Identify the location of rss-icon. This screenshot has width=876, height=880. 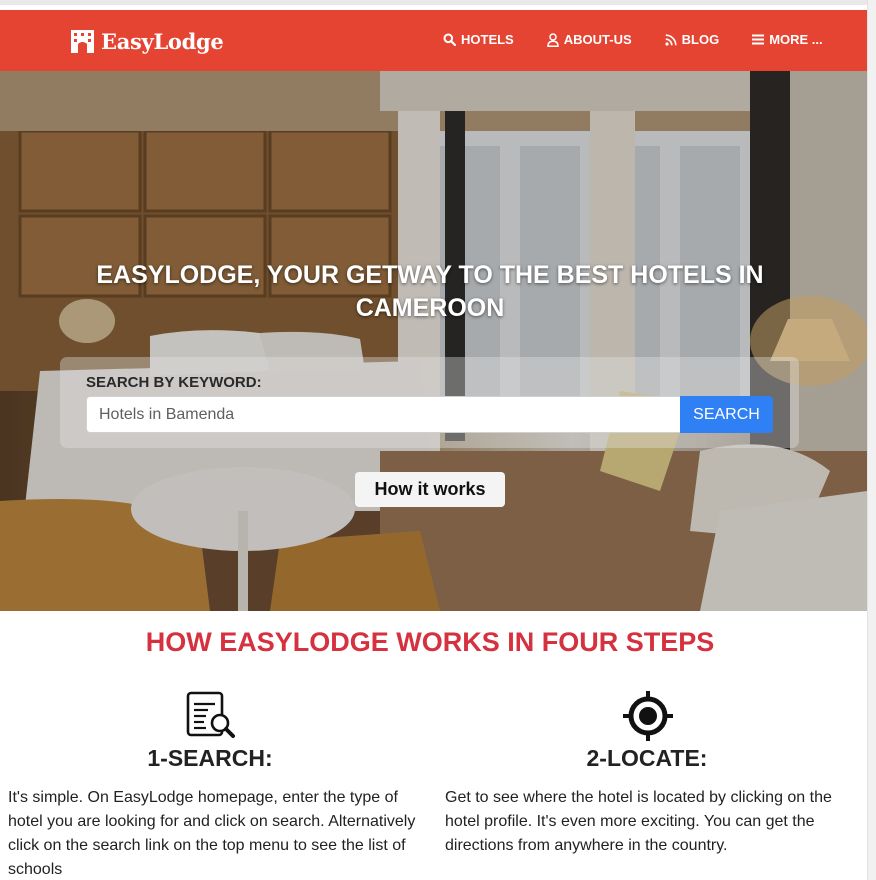
(671, 39).